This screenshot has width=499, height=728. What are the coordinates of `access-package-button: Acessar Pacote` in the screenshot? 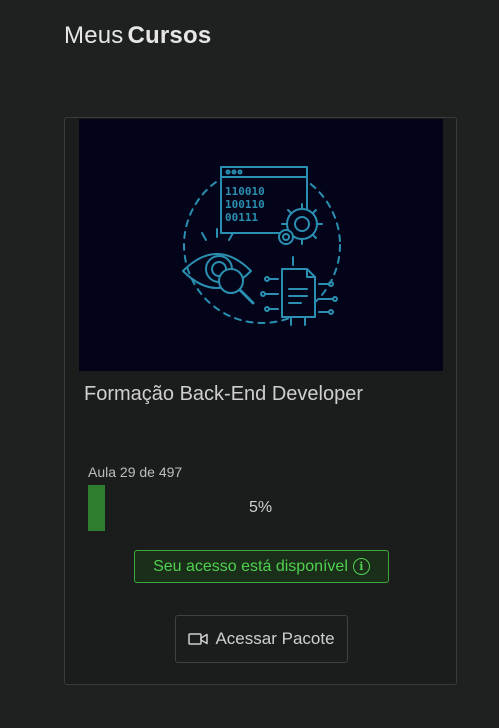 It's located at (261, 639).